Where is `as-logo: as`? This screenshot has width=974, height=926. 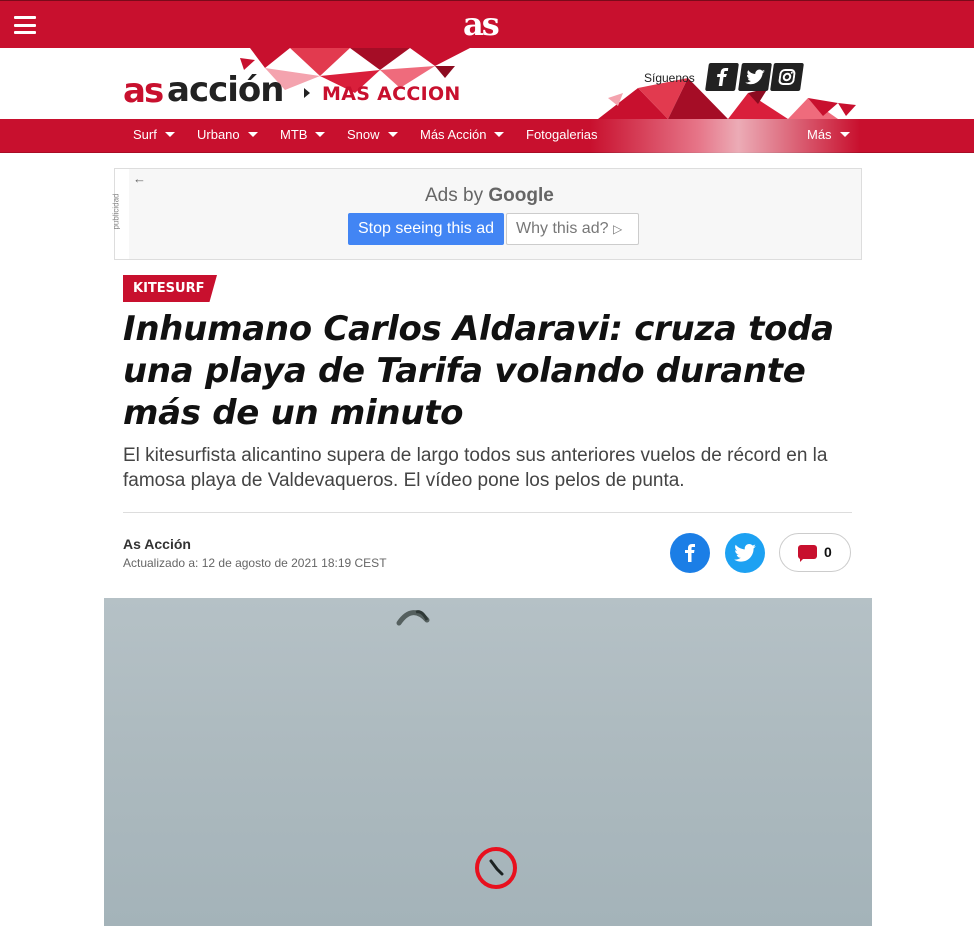
as-logo: as is located at coordinates (481, 24).